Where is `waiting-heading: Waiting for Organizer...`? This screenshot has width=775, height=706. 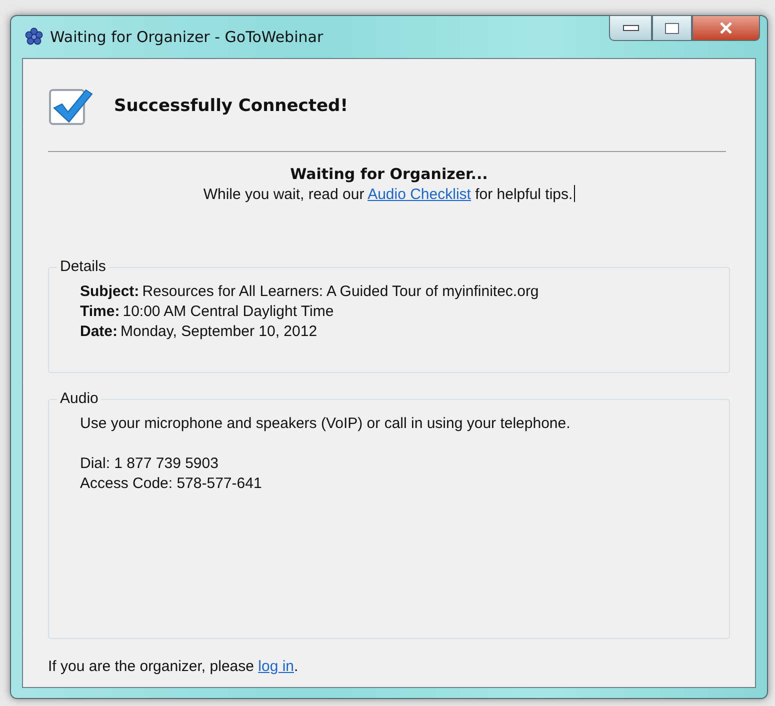 waiting-heading: Waiting for Organizer... is located at coordinates (389, 174).